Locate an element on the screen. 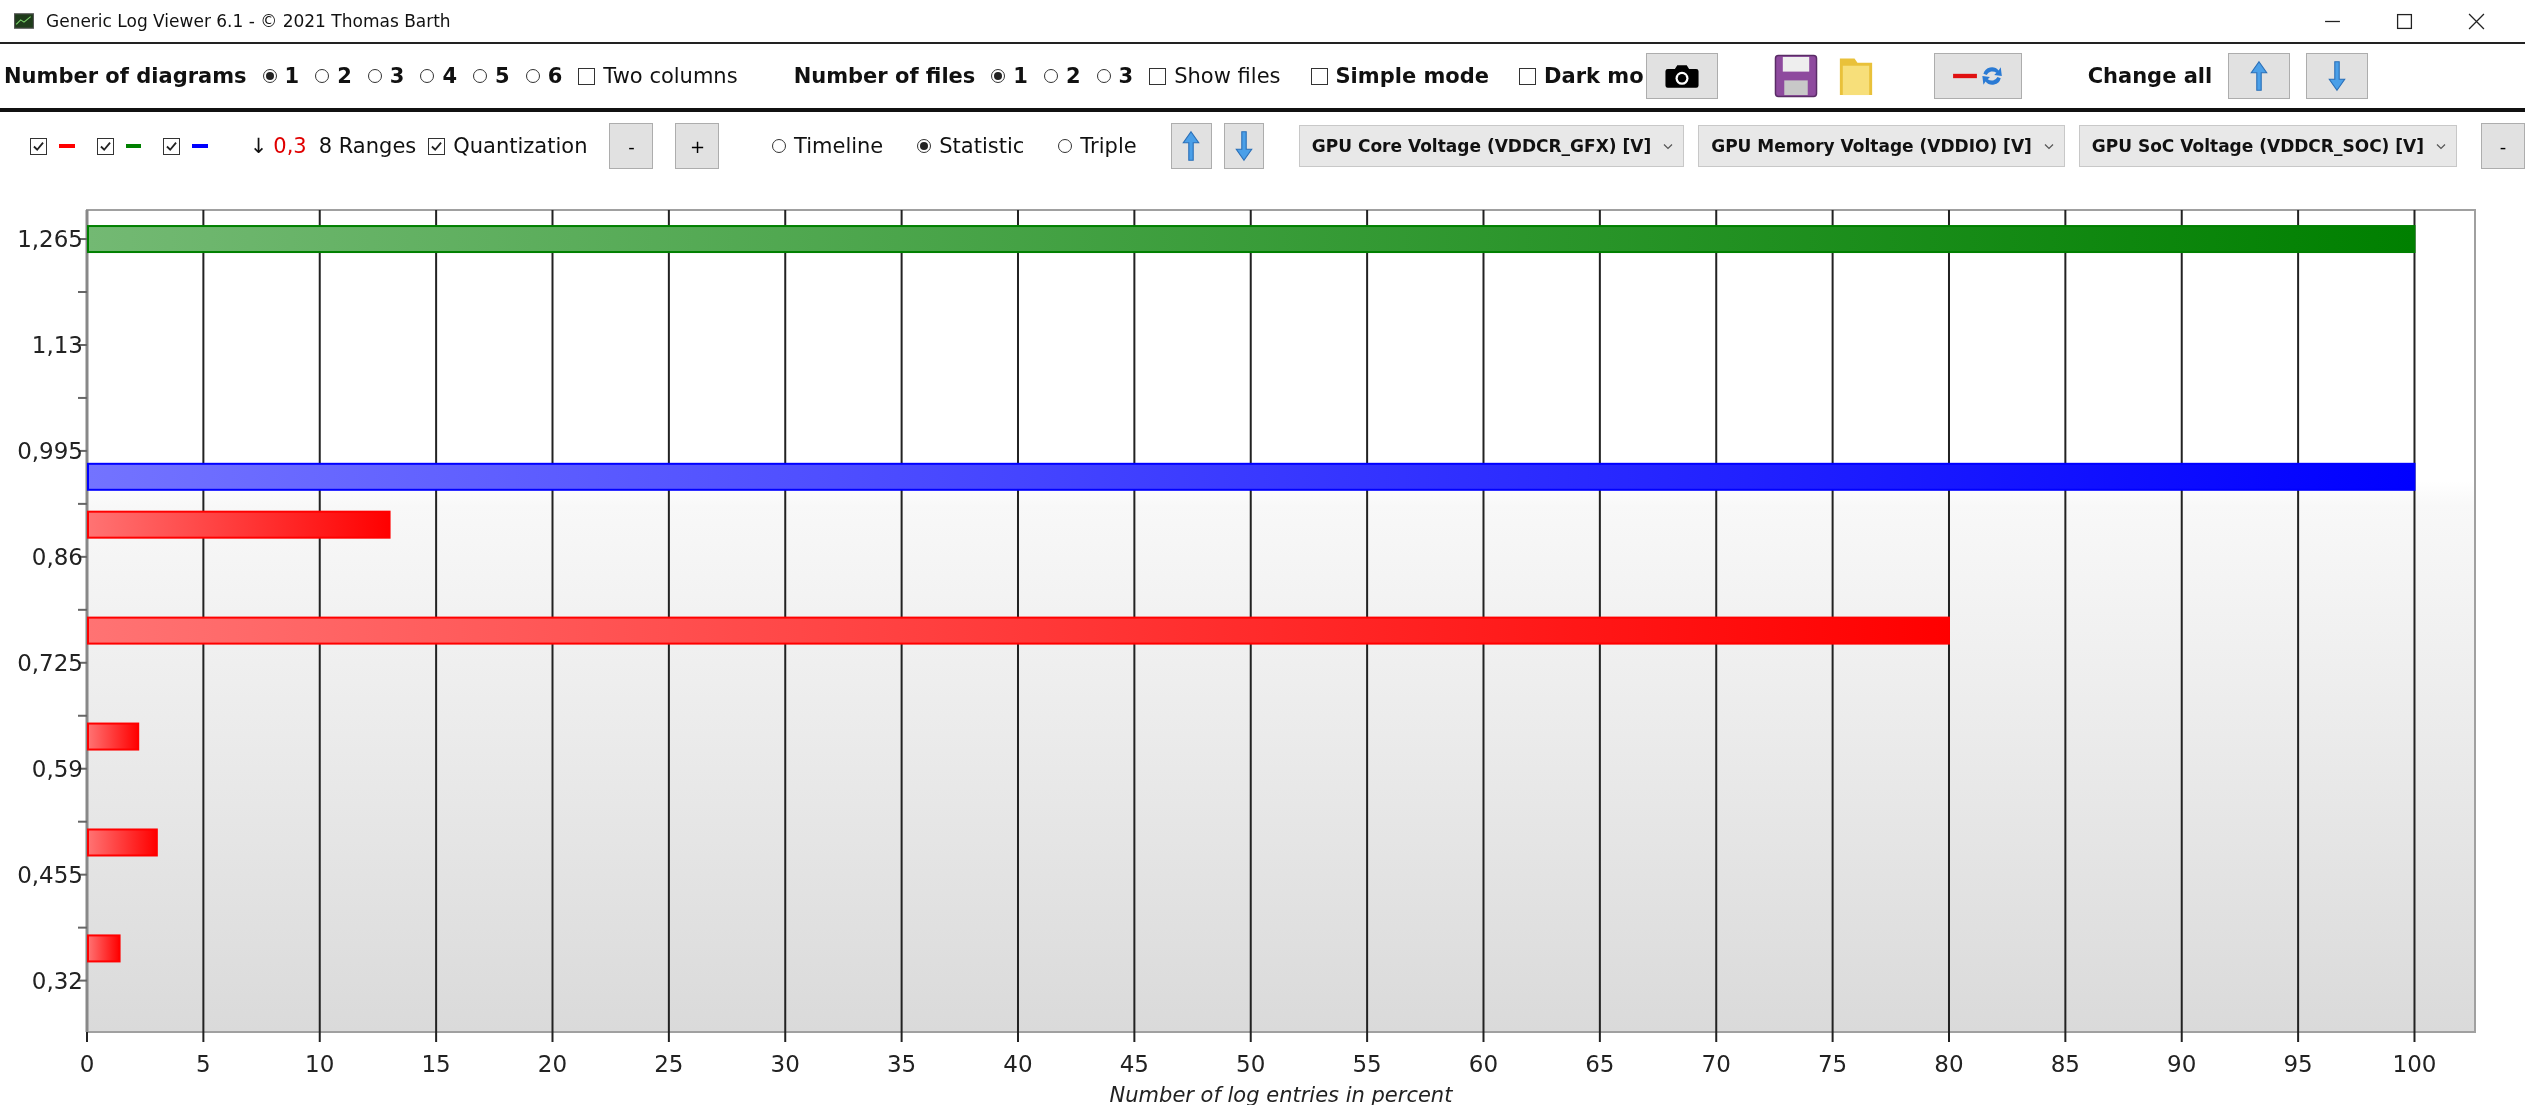  remove-diagram-button: - is located at coordinates (2503, 146).